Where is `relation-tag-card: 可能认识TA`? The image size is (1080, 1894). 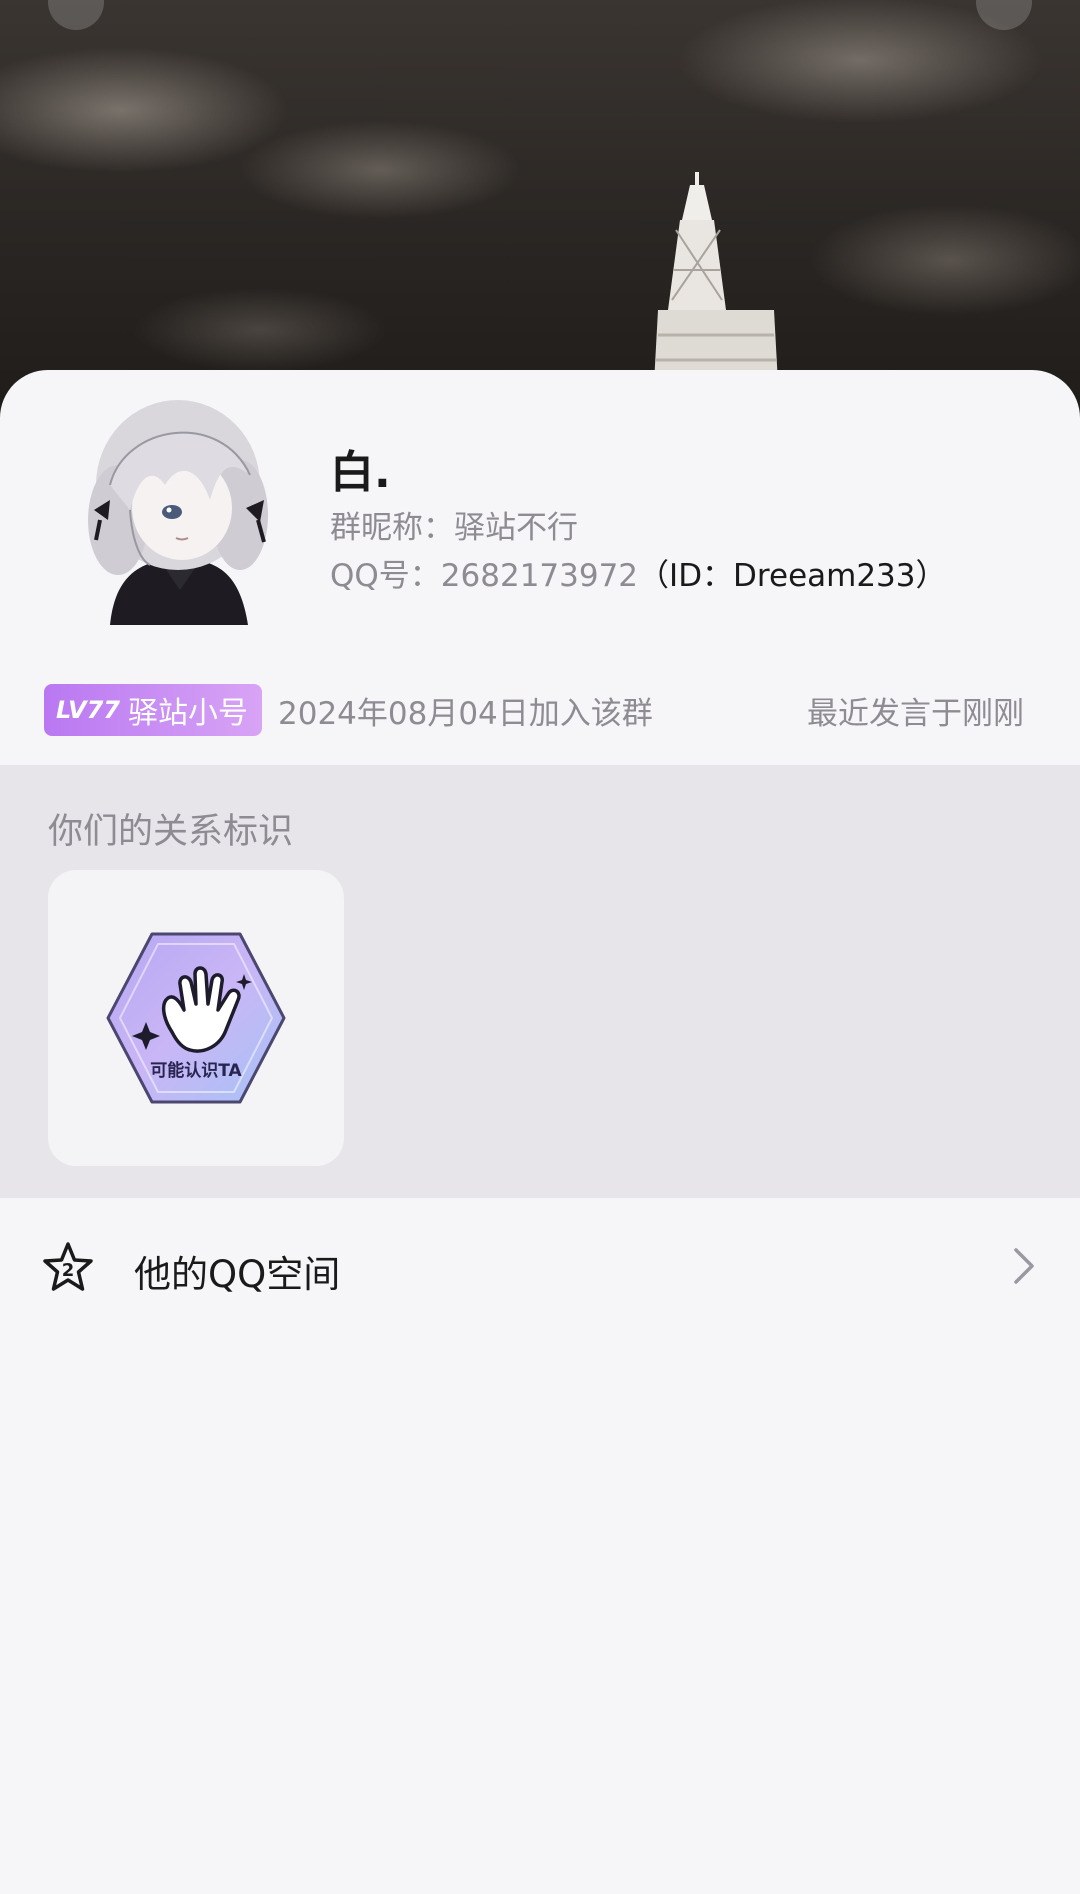 relation-tag-card: 可能认识TA is located at coordinates (196, 1018).